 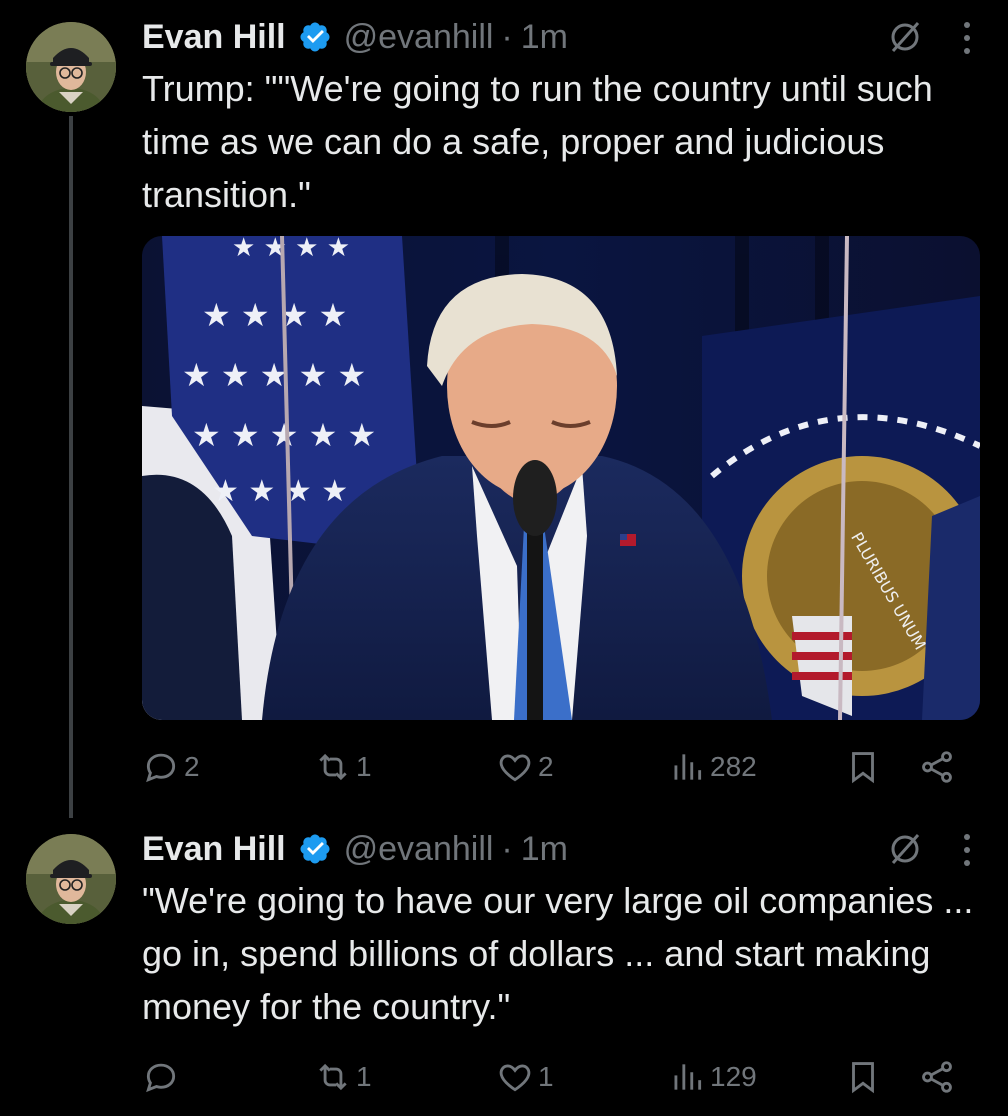 I want to click on tweet-actions: 1 1 129, so click(x=560, y=1077).